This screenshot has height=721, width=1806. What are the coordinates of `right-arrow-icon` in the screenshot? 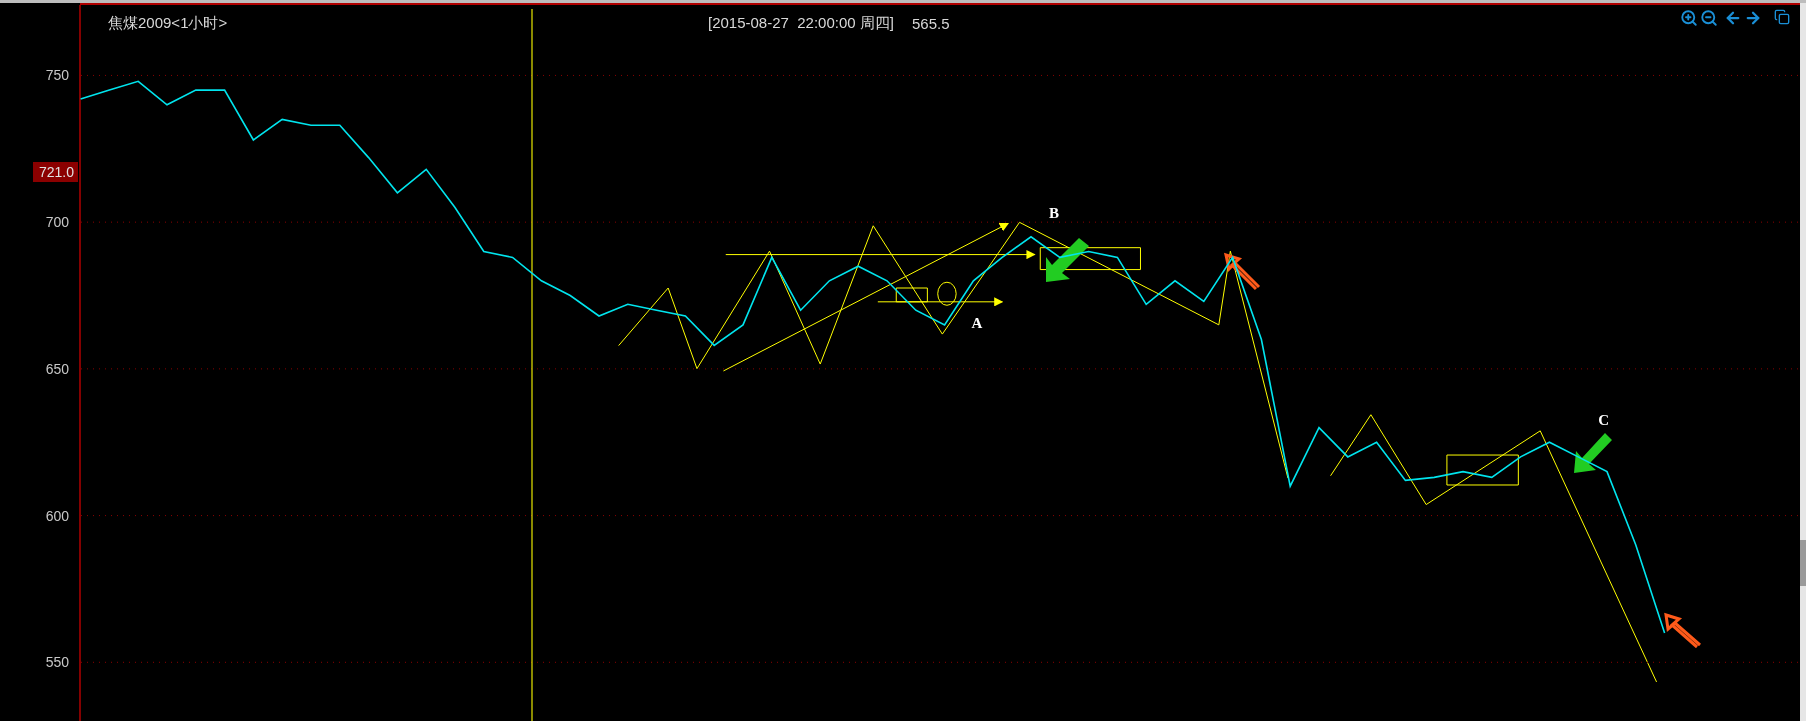 It's located at (1753, 18).